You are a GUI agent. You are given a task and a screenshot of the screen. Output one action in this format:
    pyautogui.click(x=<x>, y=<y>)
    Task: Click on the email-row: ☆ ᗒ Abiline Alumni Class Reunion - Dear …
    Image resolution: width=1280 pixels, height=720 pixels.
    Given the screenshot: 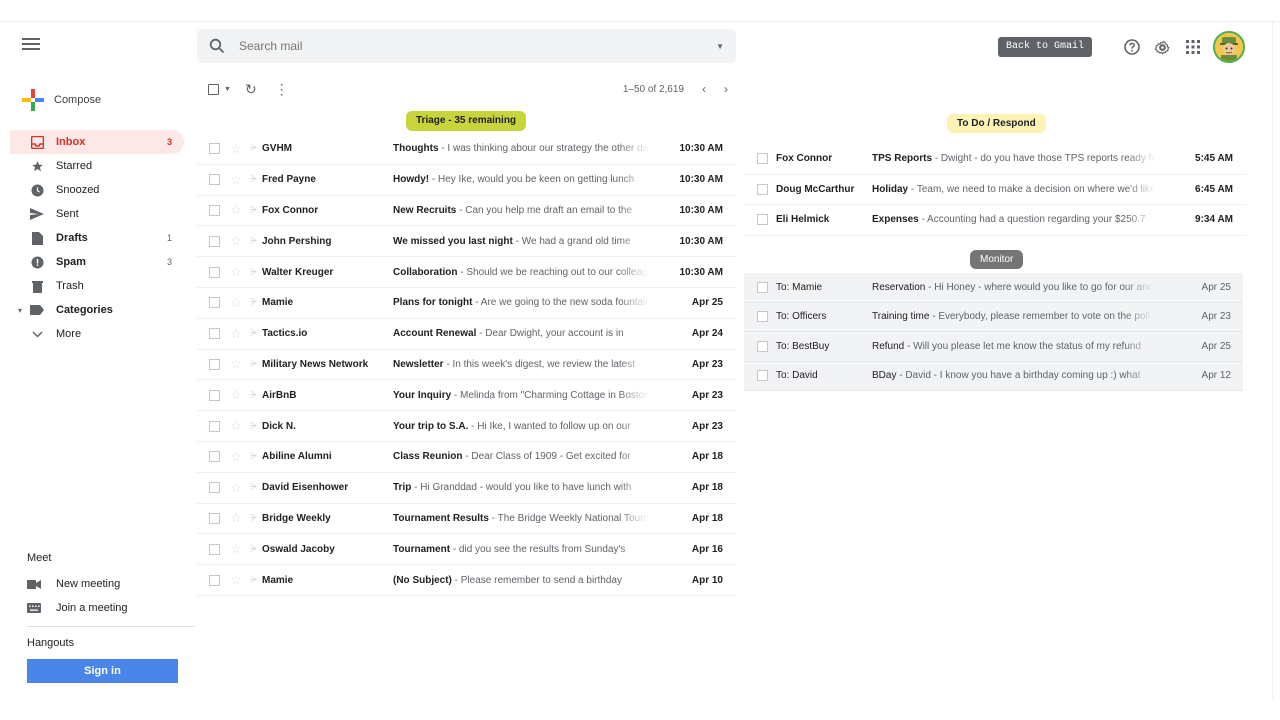 What is the action you would take?
    pyautogui.click(x=466, y=457)
    